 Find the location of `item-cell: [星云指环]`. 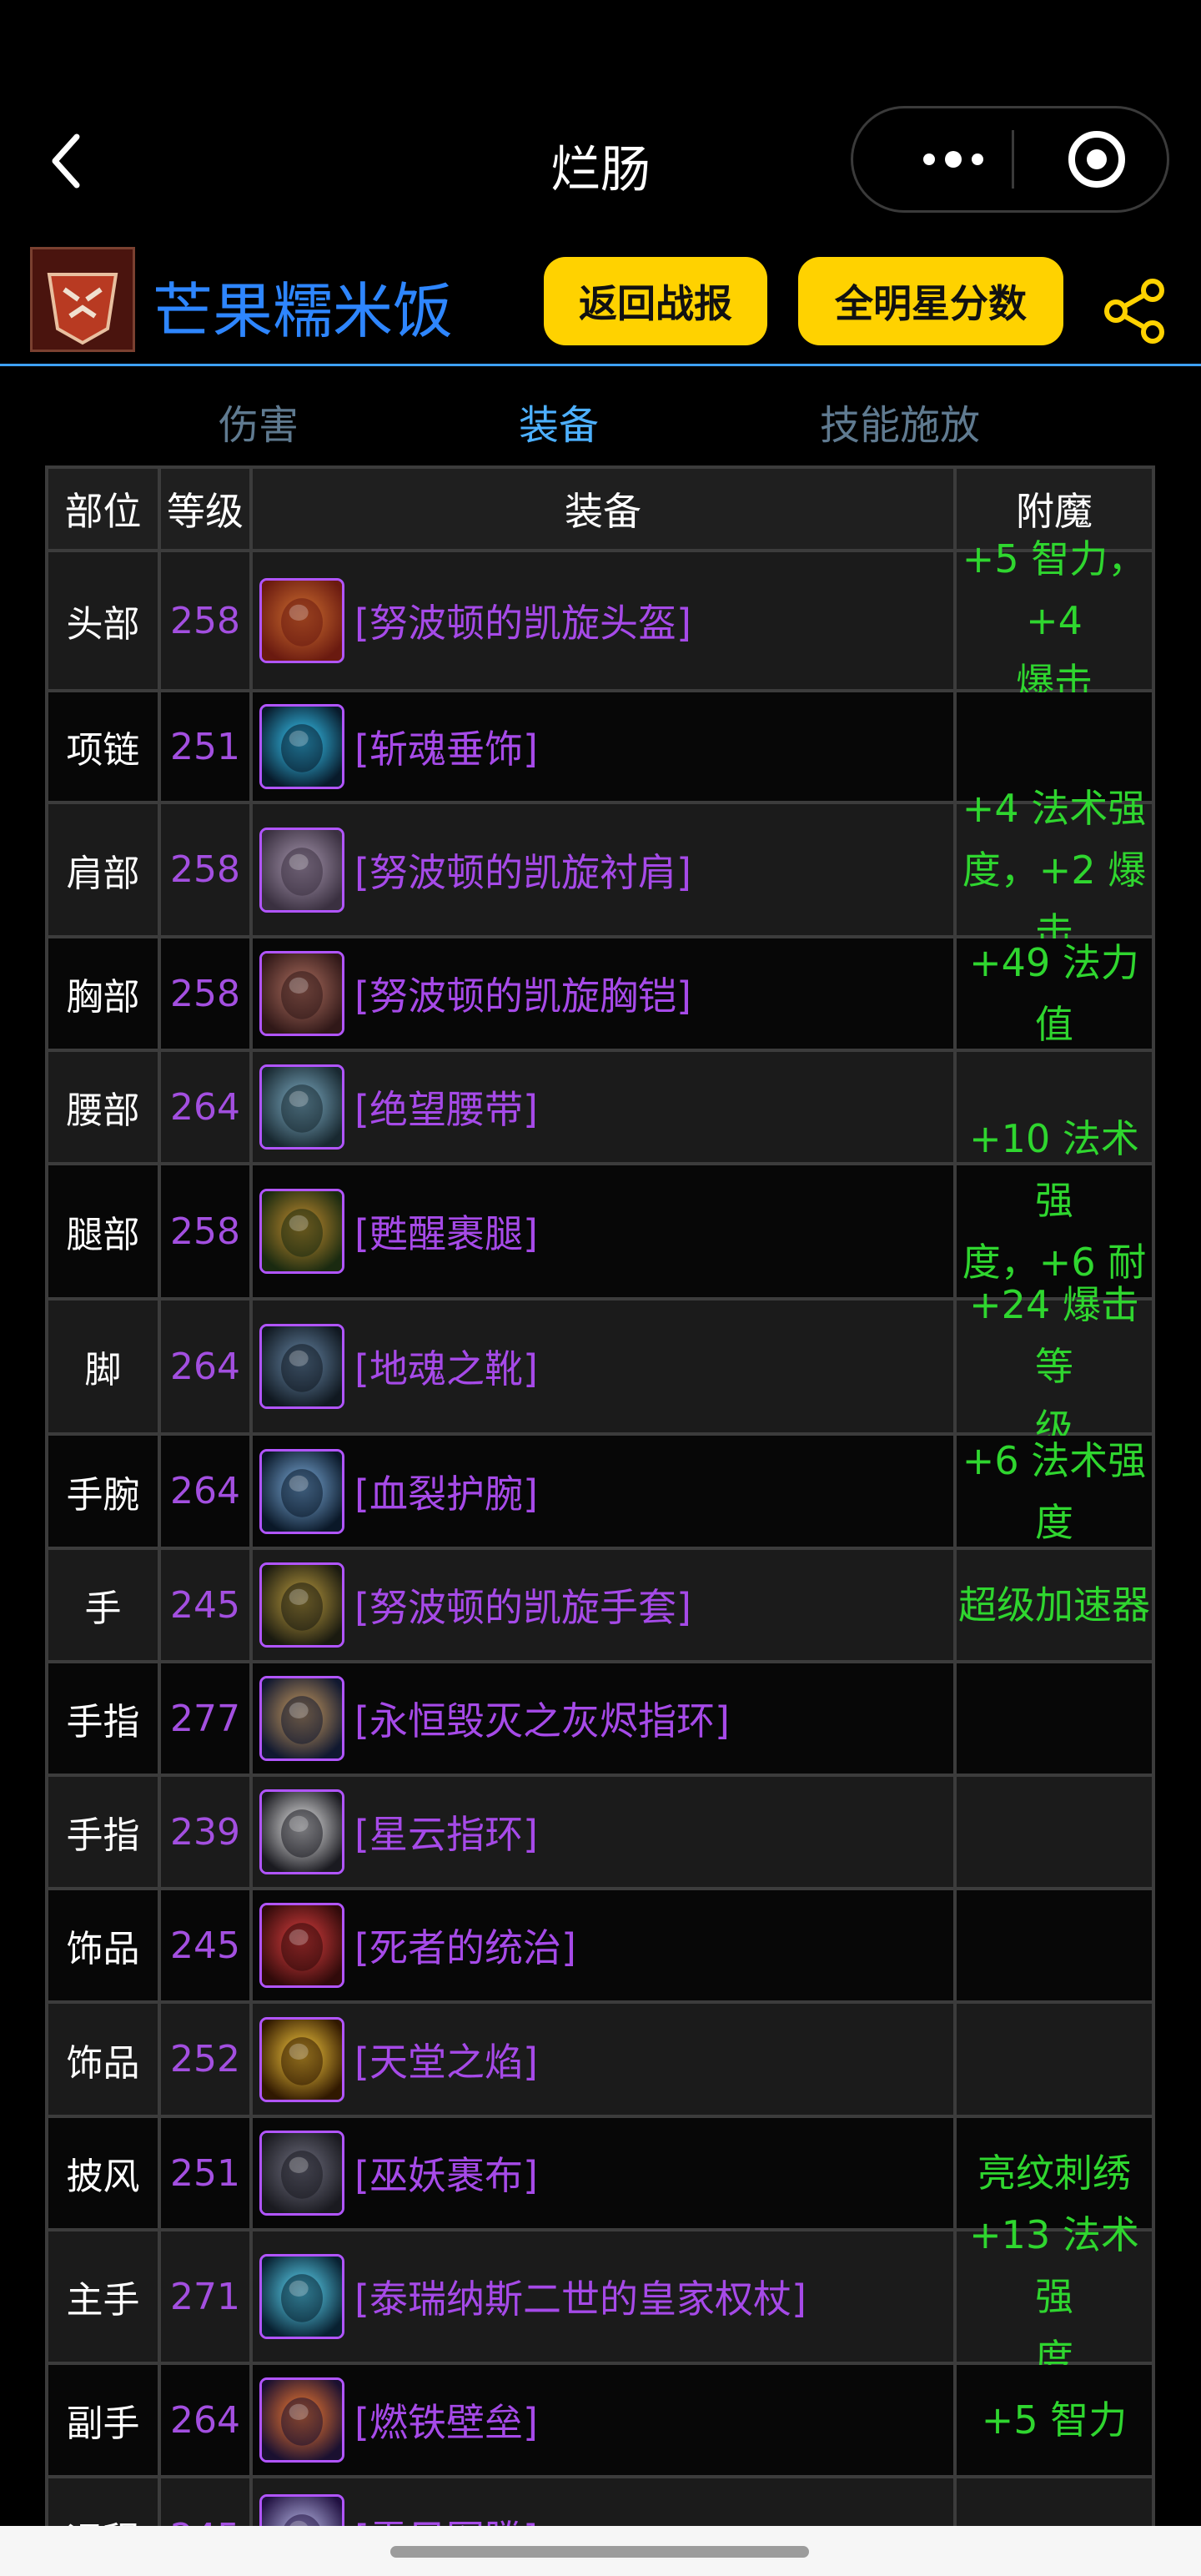

item-cell: [星云指环] is located at coordinates (603, 1832).